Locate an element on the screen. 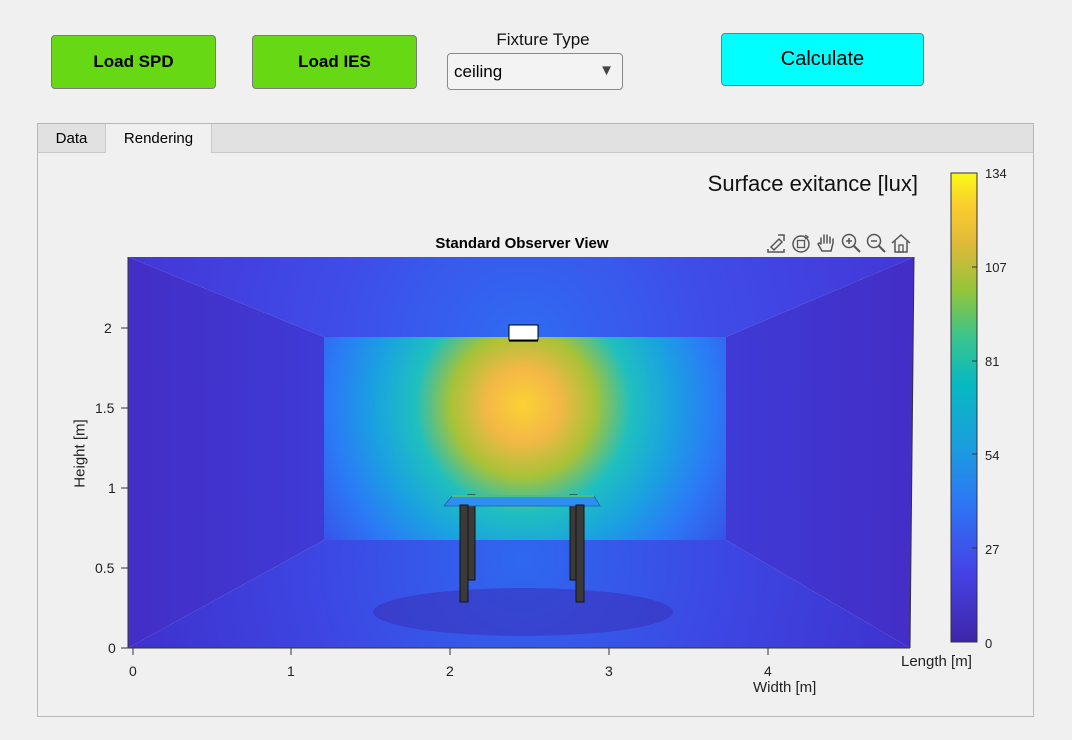 The height and width of the screenshot is (740, 1072). x-tick-label: 2 is located at coordinates (450, 671).